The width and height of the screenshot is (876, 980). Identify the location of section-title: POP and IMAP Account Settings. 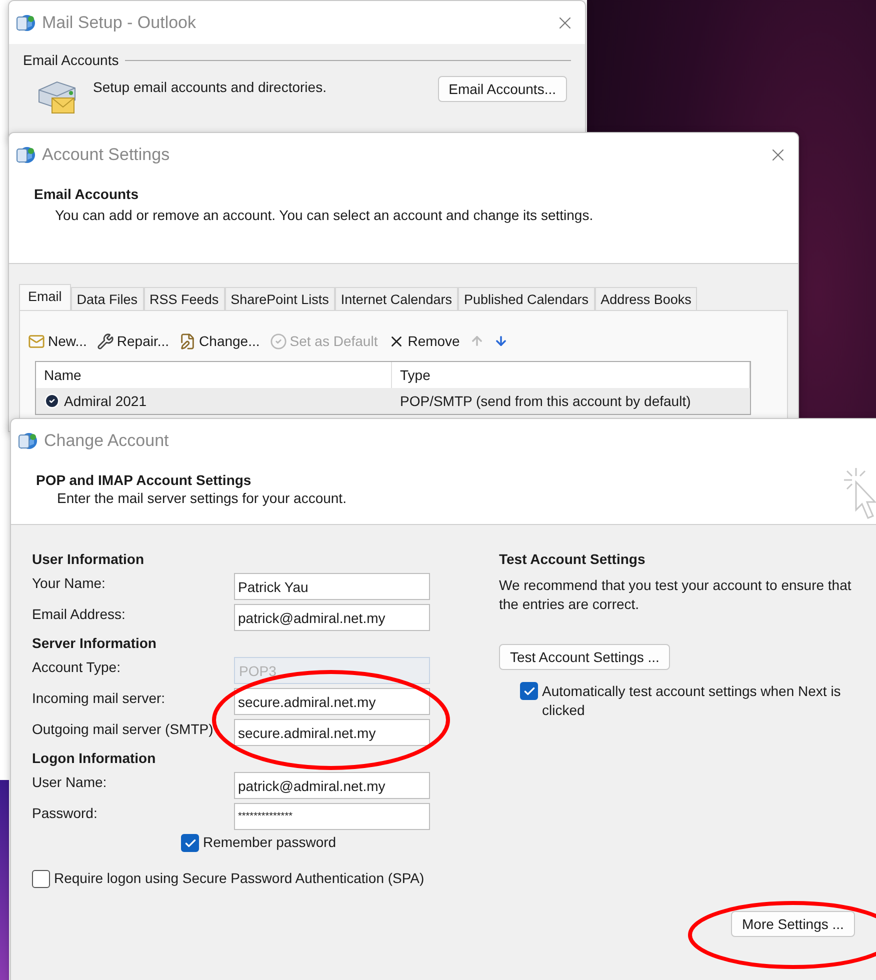
(144, 480).